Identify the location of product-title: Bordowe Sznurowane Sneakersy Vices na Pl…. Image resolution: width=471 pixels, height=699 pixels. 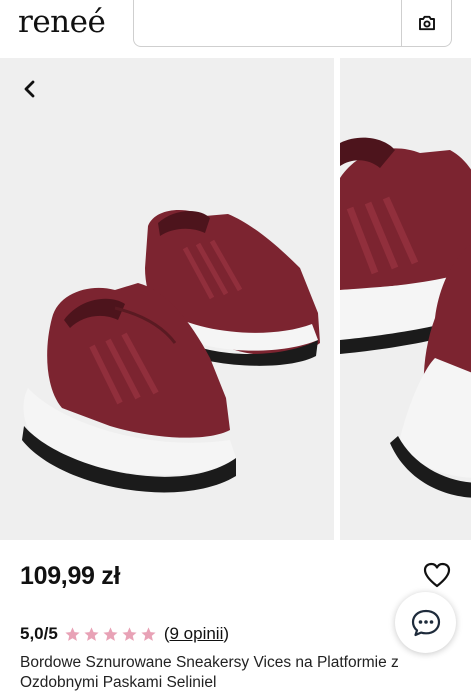
(209, 672).